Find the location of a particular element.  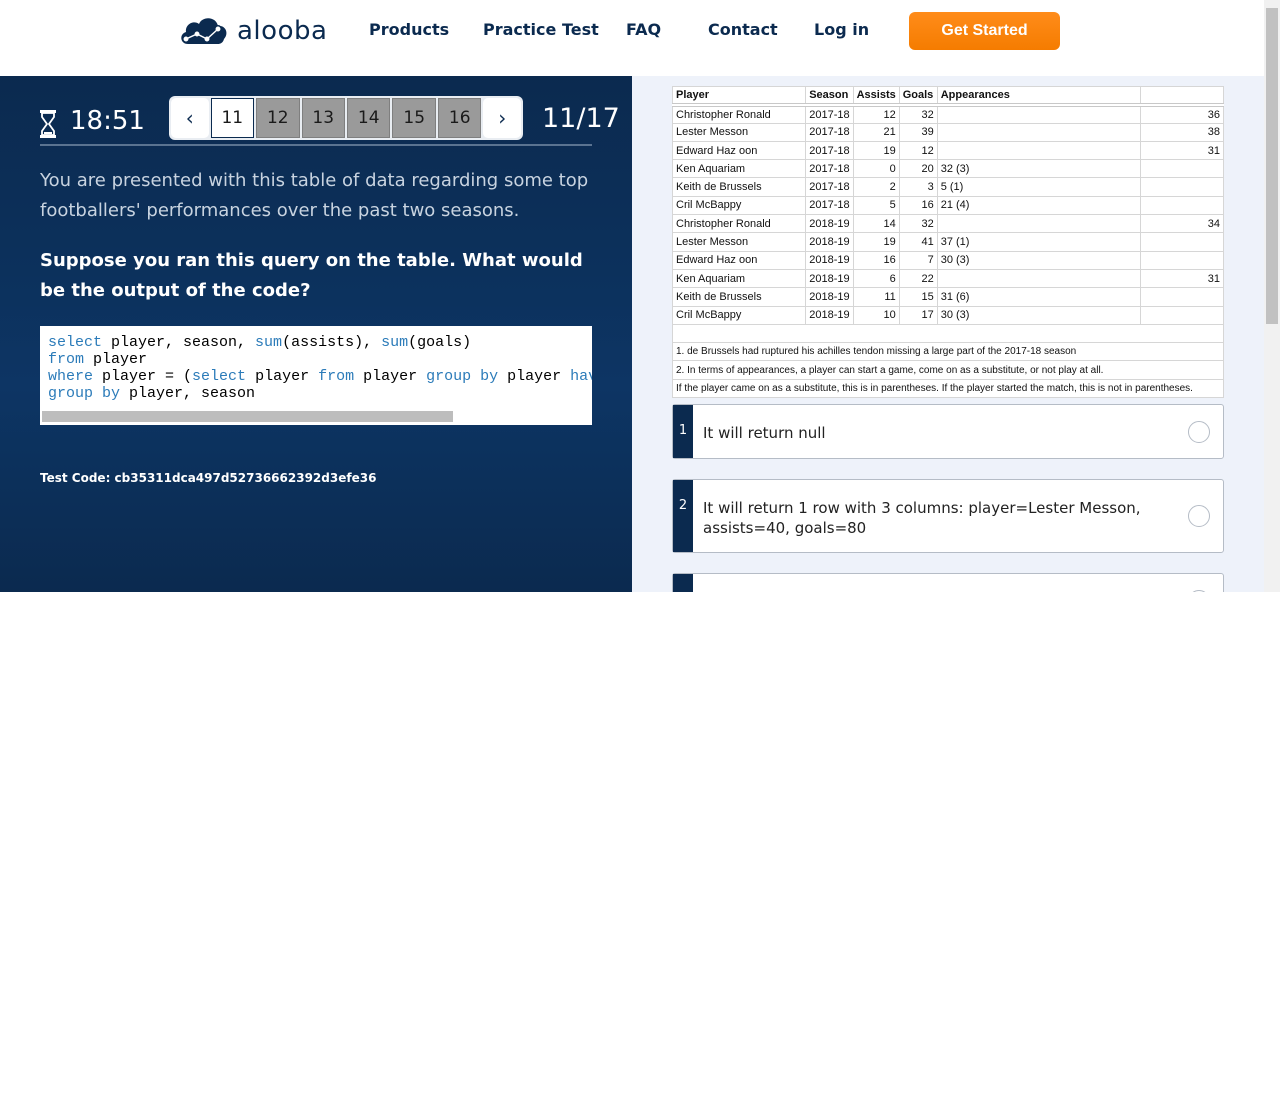

table-cell: Lester Messon is located at coordinates (739, 242).